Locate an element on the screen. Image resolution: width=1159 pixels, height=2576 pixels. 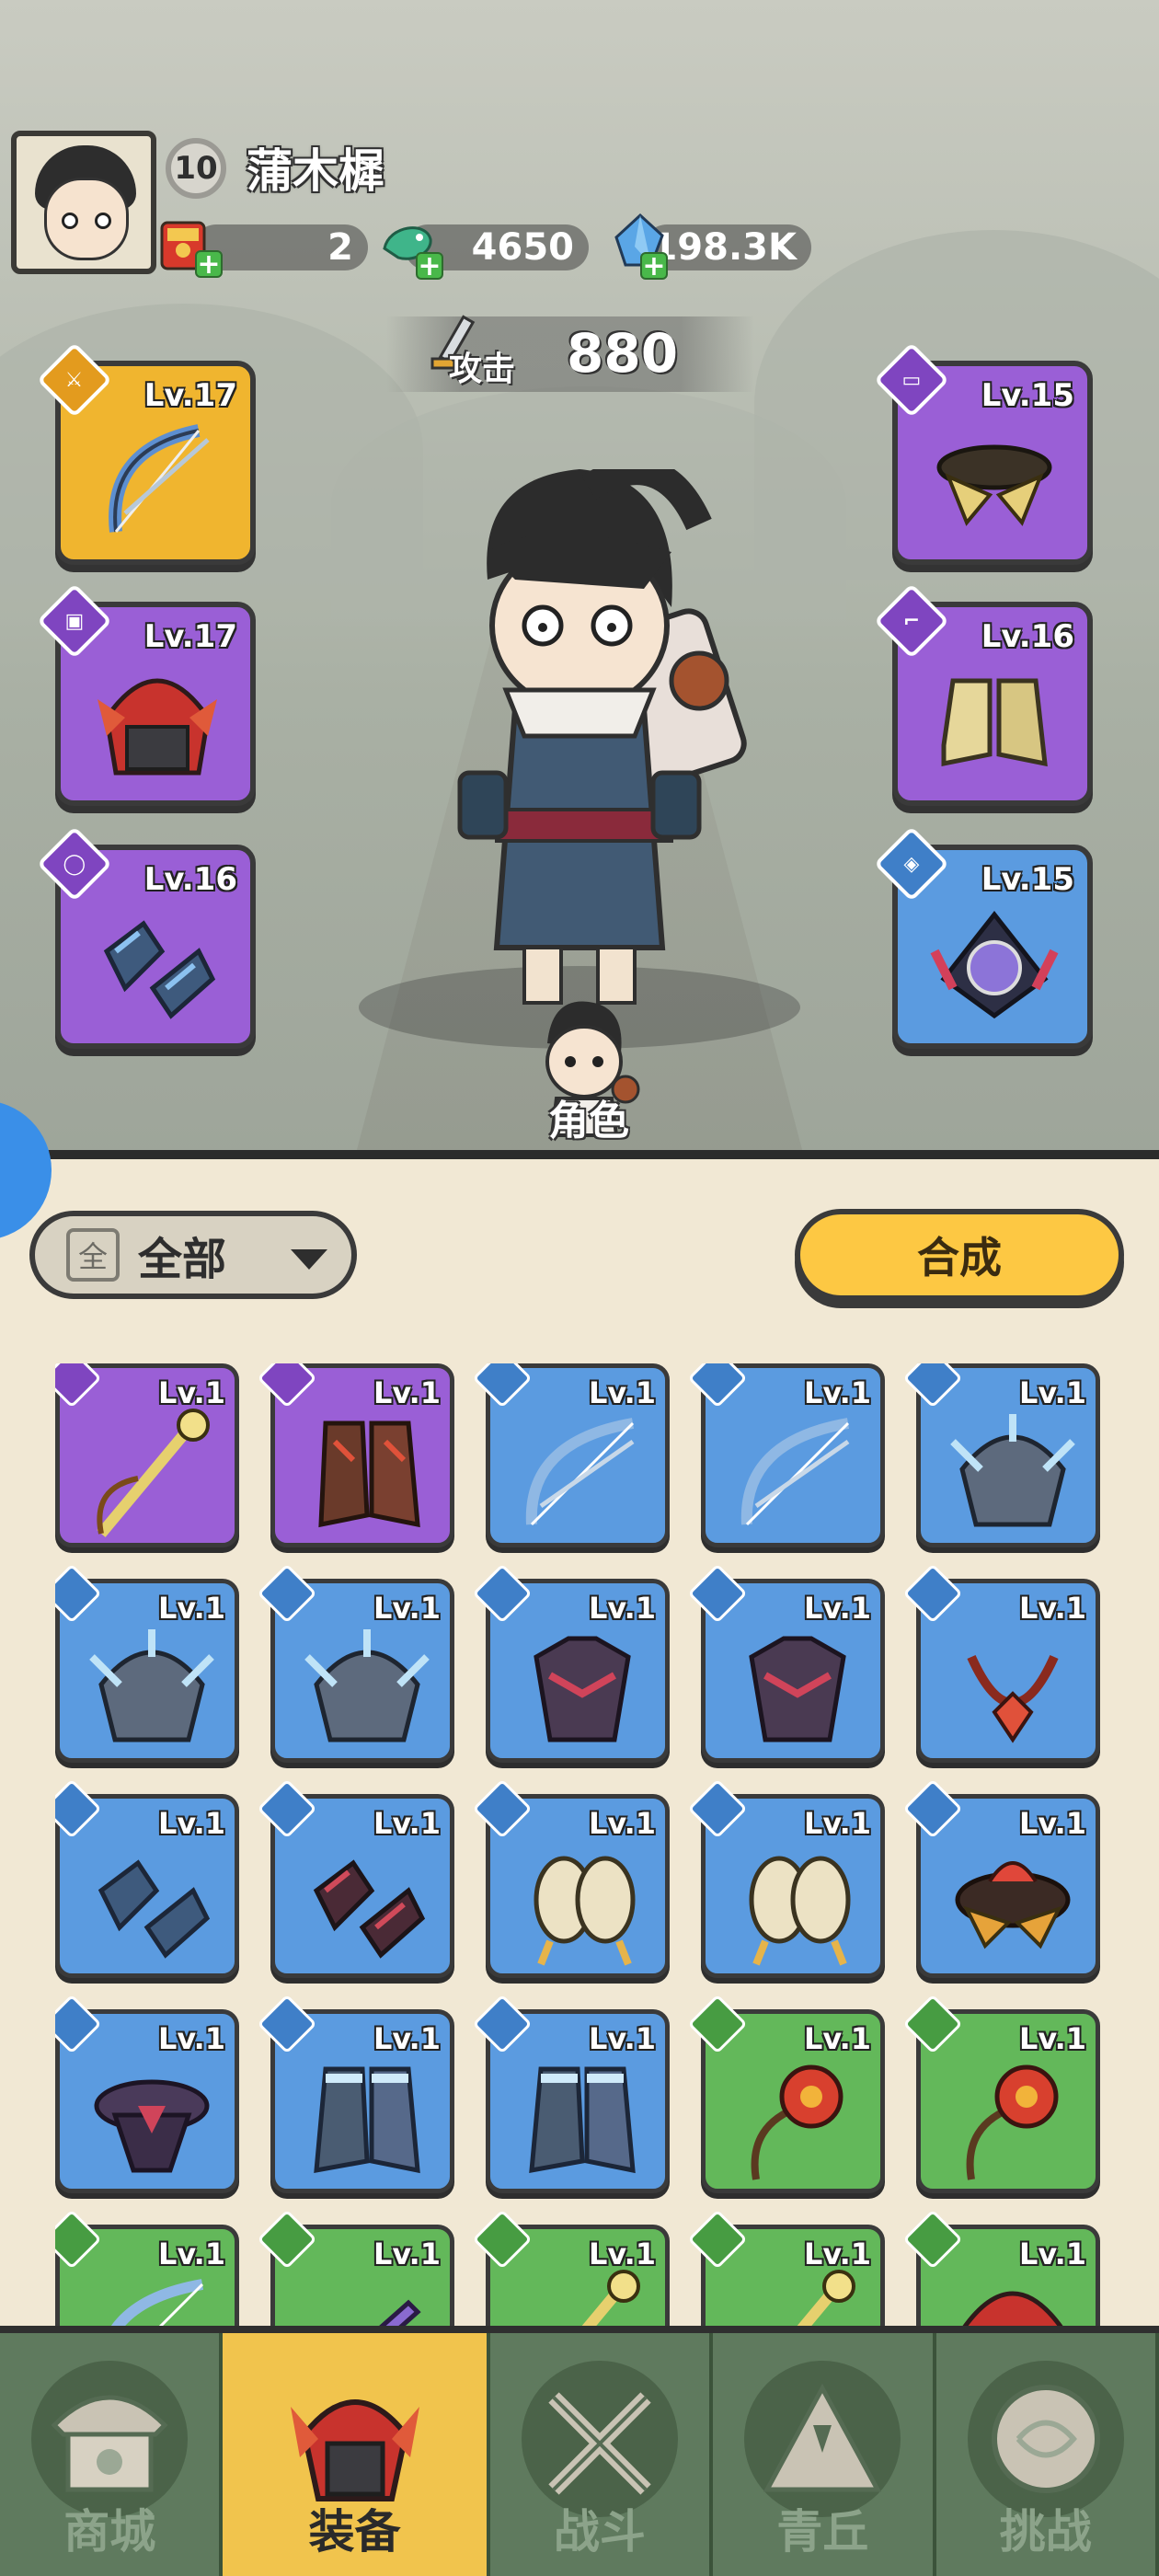
nav-tab-battle: 战斗 is located at coordinates (601, 2454).